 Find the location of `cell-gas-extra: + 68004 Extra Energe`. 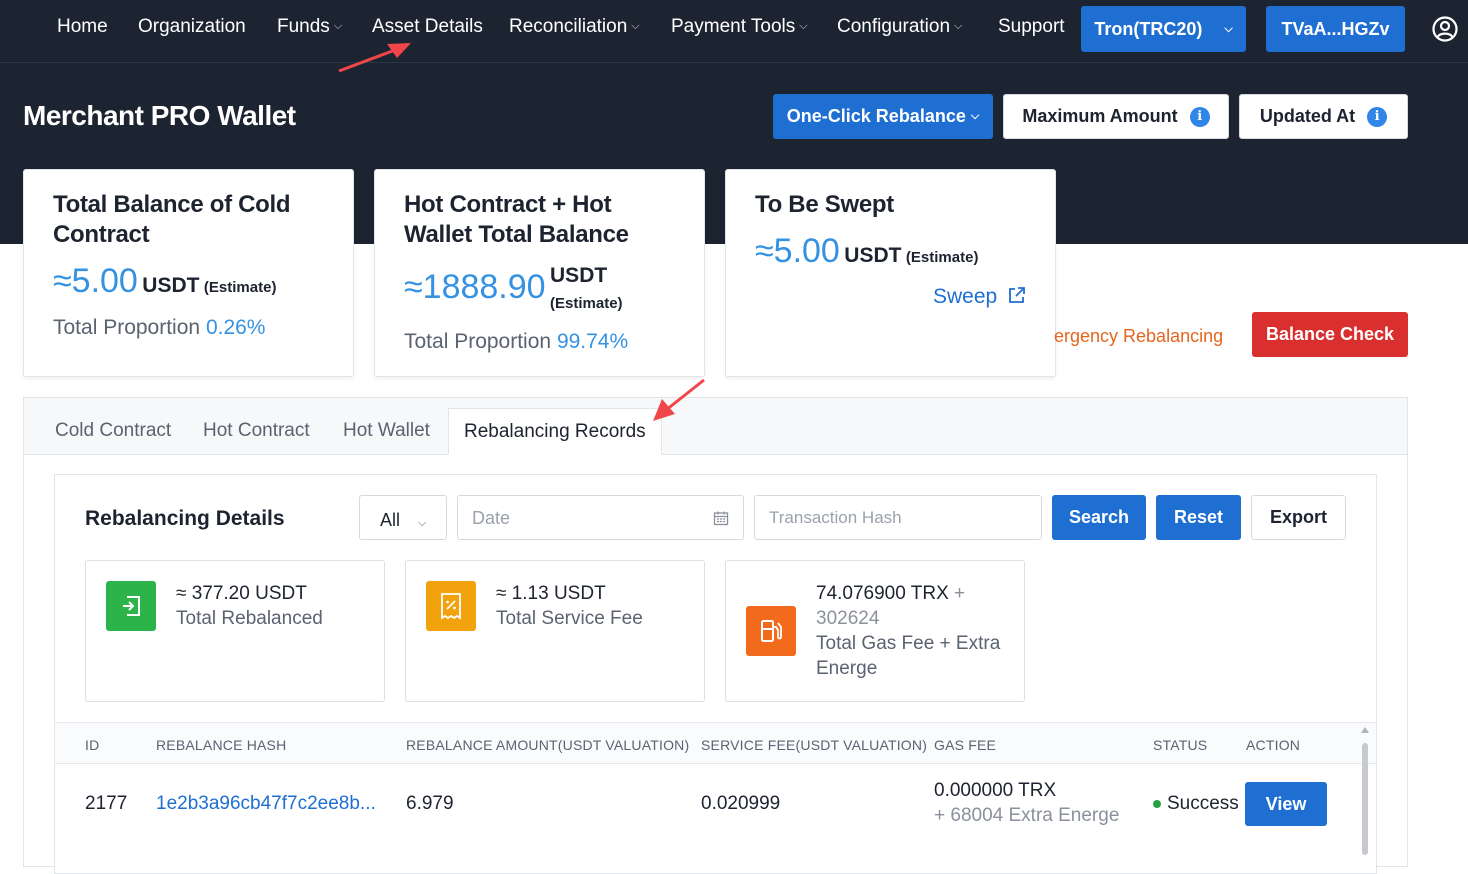

cell-gas-extra: + 68004 Extra Energe is located at coordinates (1027, 815).